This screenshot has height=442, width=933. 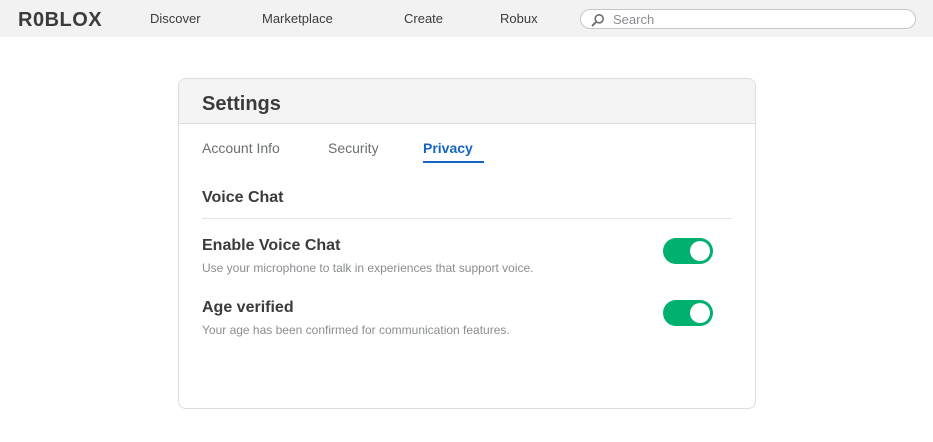 What do you see at coordinates (597, 20) in the screenshot?
I see `search-icon` at bounding box center [597, 20].